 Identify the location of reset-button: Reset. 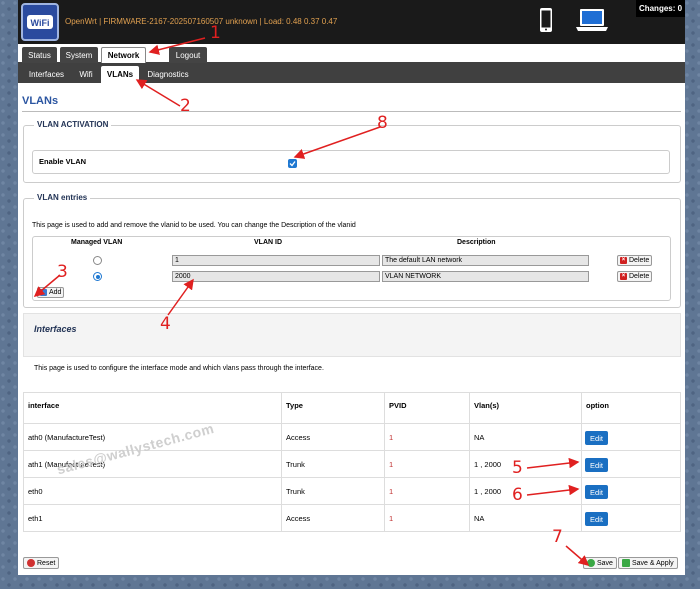
(41, 563).